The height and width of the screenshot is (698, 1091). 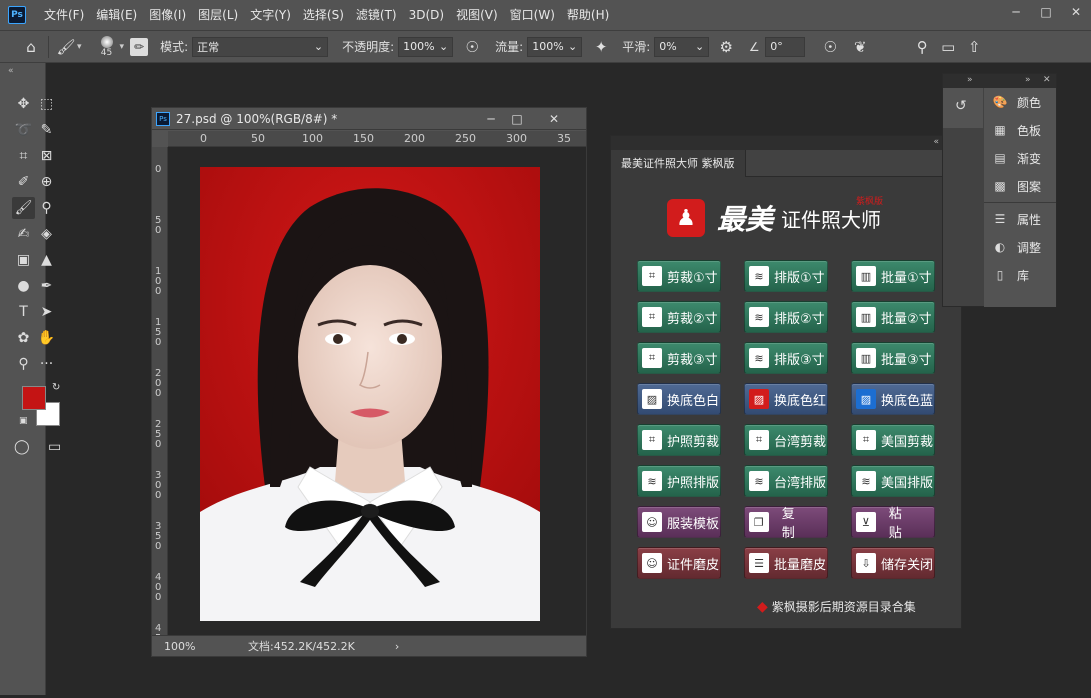 I want to click on menu-item: 3D(D), so click(x=426, y=15).